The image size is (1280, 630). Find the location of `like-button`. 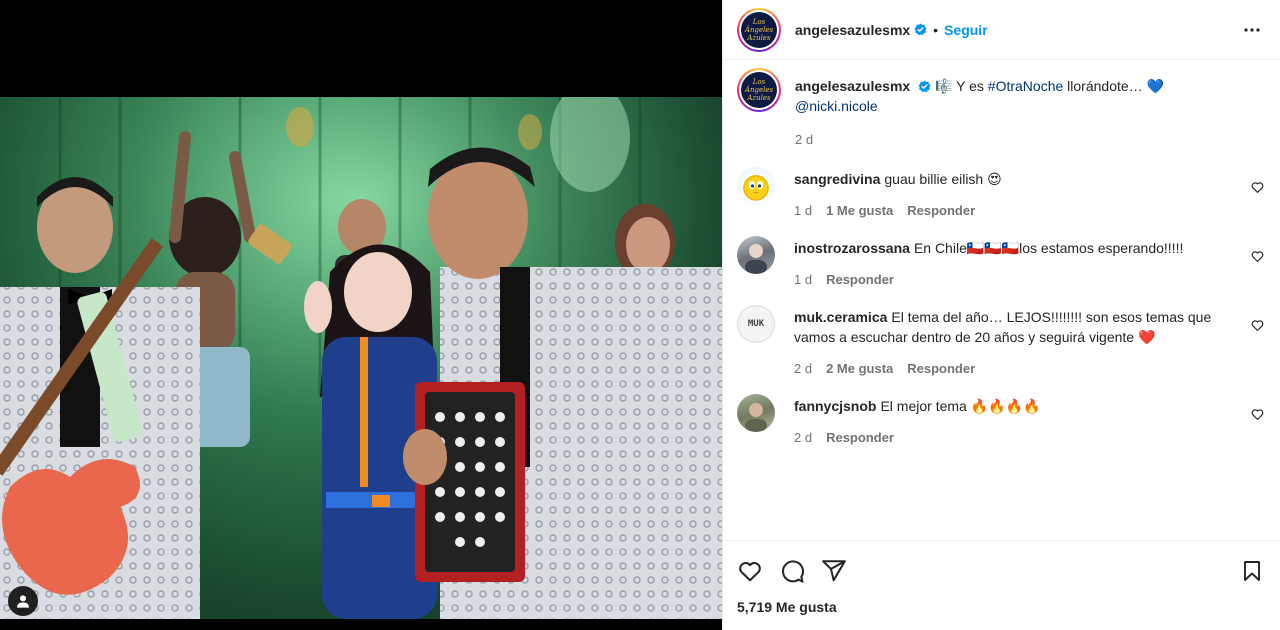

like-button is located at coordinates (750, 571).